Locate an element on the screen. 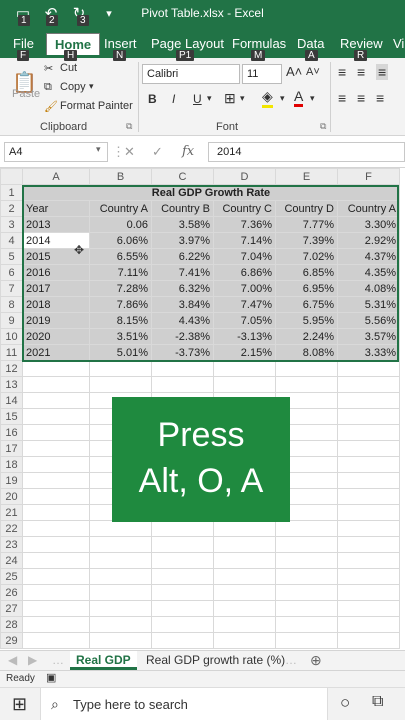  header-cell: Year is located at coordinates (56, 208).